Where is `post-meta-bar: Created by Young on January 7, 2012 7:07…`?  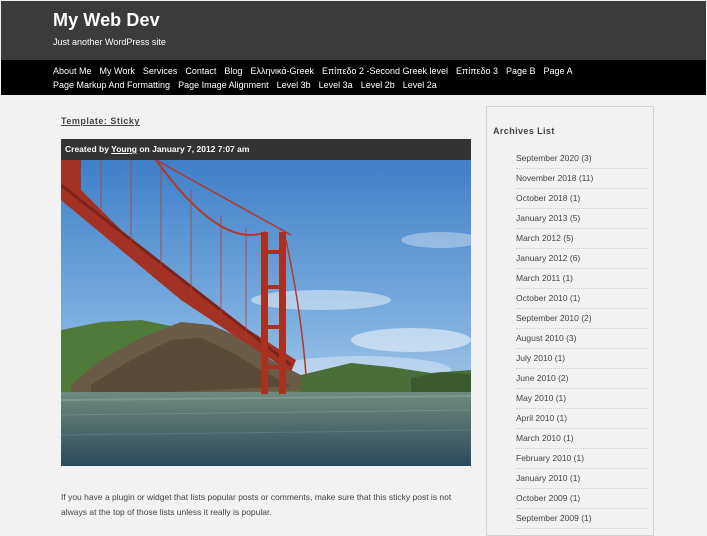
post-meta-bar: Created by Young on January 7, 2012 7:07… is located at coordinates (266, 149).